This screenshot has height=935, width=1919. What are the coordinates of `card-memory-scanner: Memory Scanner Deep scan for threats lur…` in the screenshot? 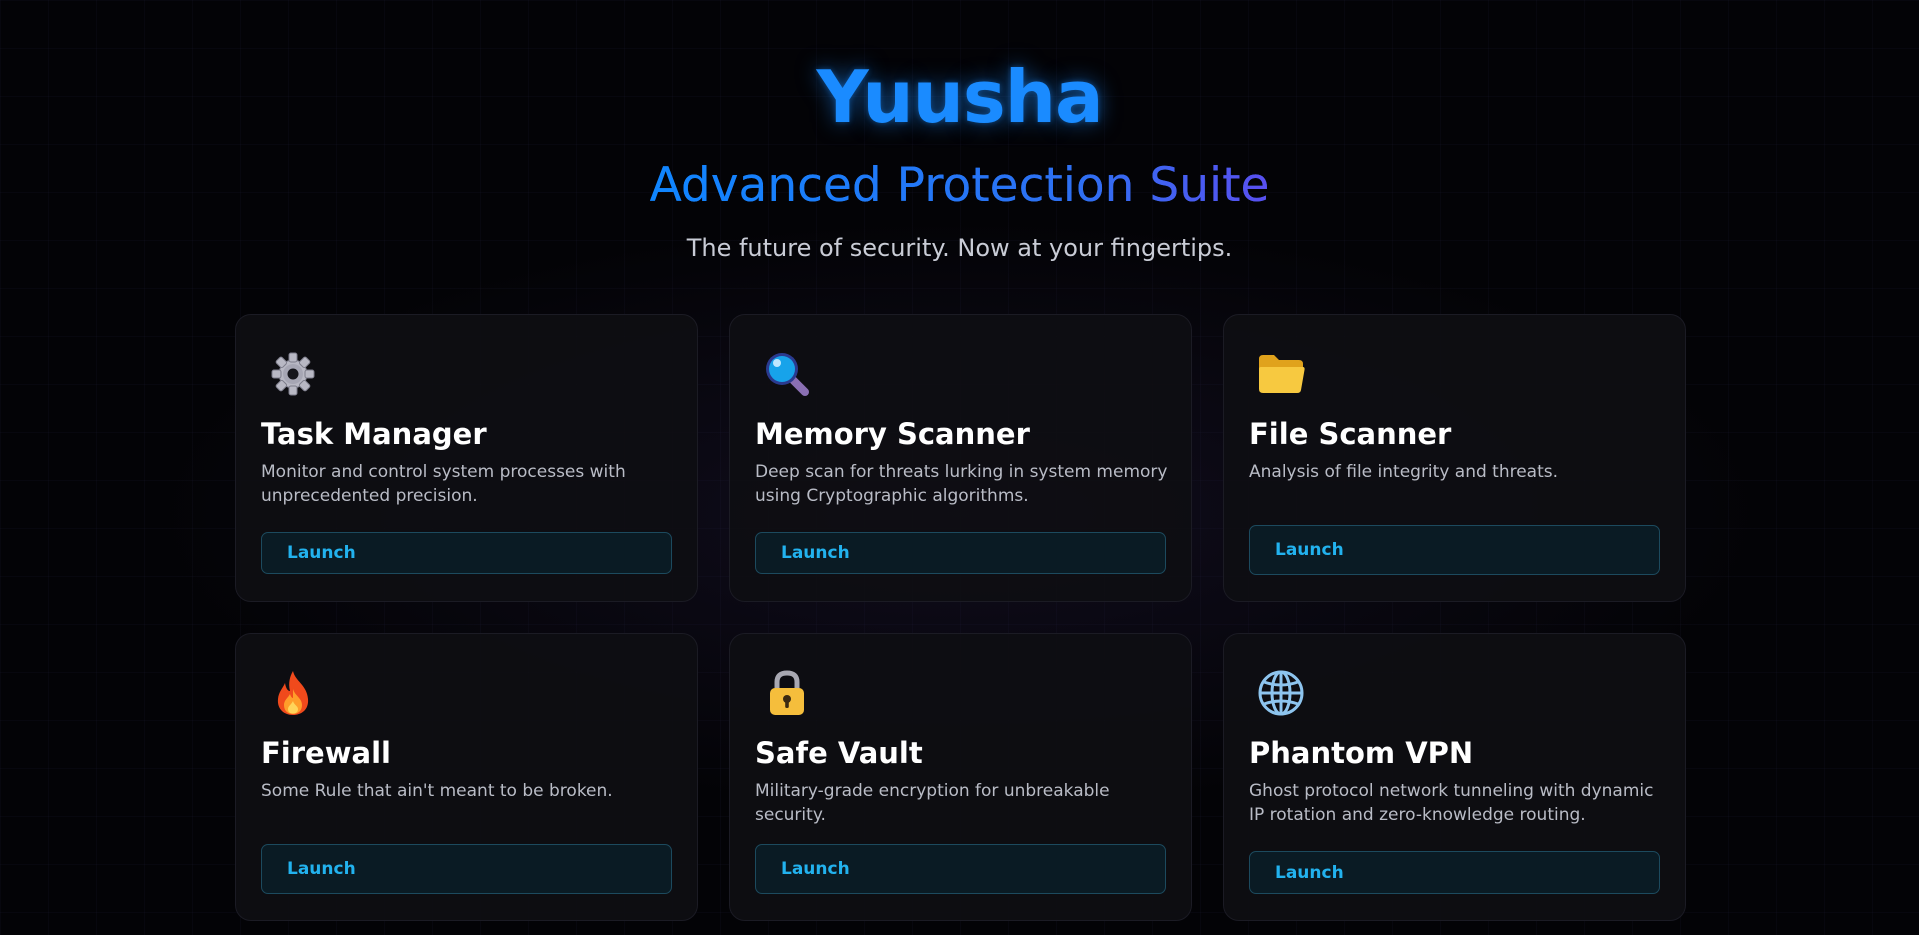 It's located at (960, 458).